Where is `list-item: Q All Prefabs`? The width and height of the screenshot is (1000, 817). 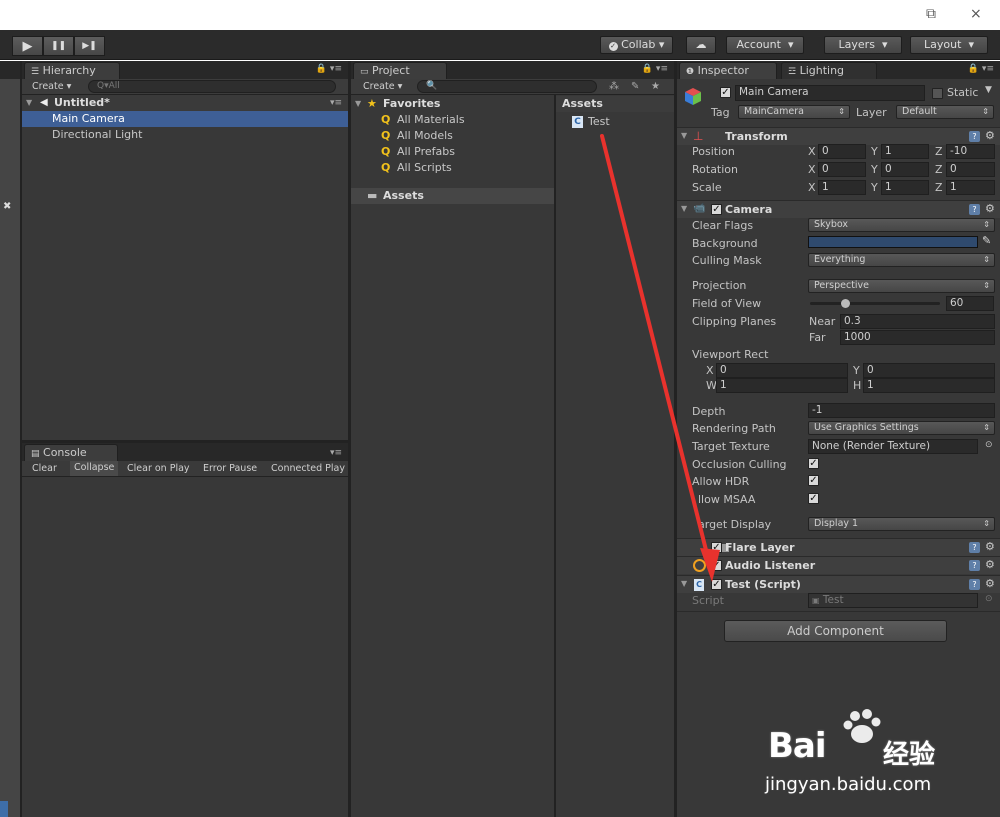
list-item: Q All Prefabs is located at coordinates (452, 152).